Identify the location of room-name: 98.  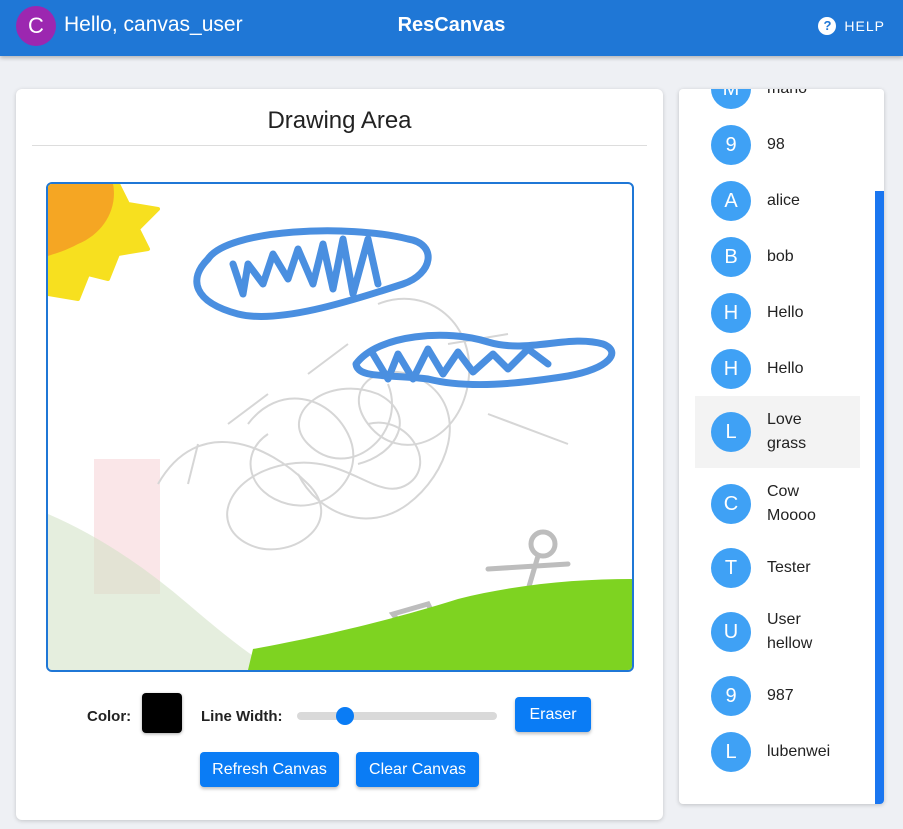
(776, 144).